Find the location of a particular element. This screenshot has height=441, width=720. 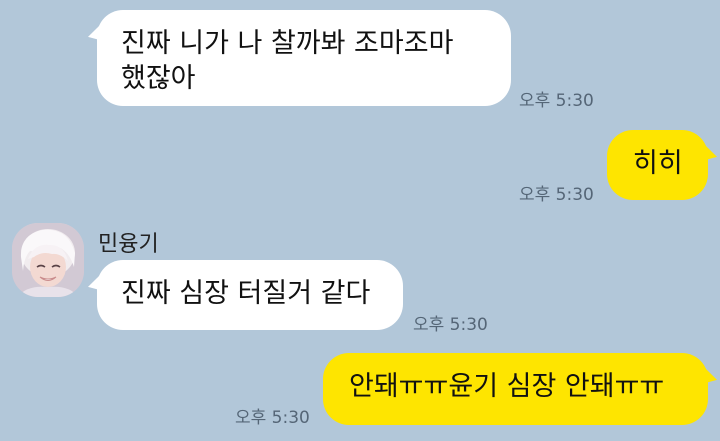

message-bubble-outgoing: 안돼ㅠㅠ윤기 심장 안돼ㅠㅠ is located at coordinates (515, 389).